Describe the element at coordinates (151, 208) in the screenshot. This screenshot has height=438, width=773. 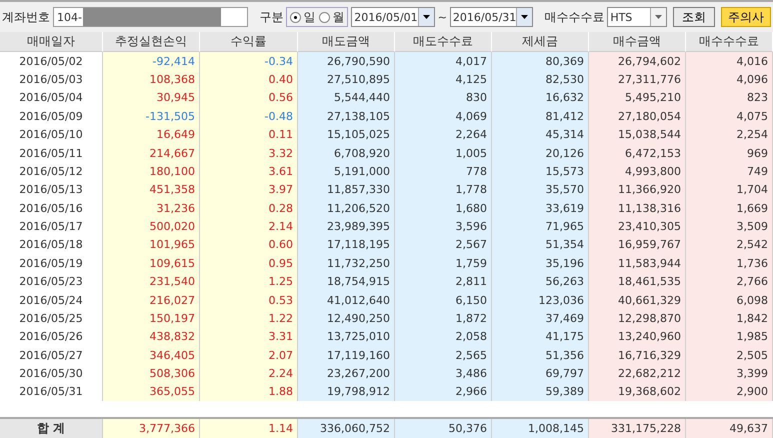
I see `table-cell: 31,236` at that location.